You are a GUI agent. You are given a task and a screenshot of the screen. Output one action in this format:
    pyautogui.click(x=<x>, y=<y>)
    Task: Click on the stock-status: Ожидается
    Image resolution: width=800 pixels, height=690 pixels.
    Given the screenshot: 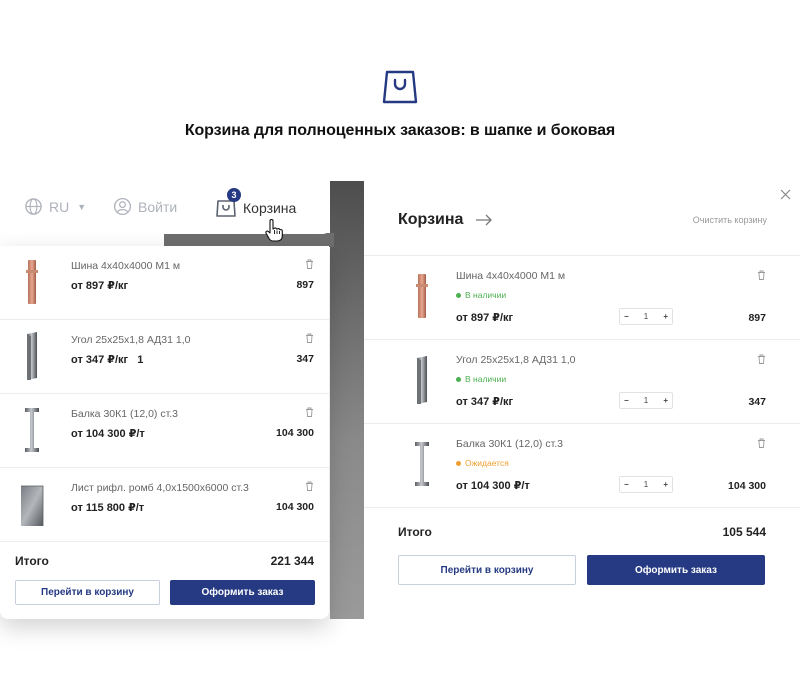 What is the action you would take?
    pyautogui.click(x=482, y=463)
    